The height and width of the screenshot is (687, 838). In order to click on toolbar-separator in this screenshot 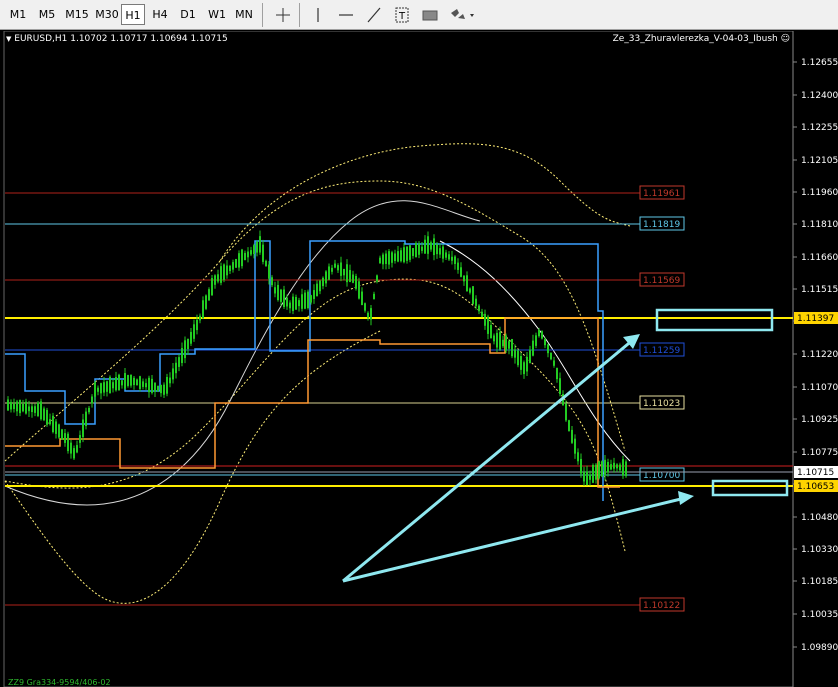, I will do `click(262, 15)`.